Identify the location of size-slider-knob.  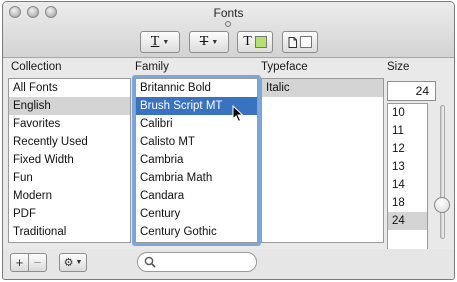
(442, 205).